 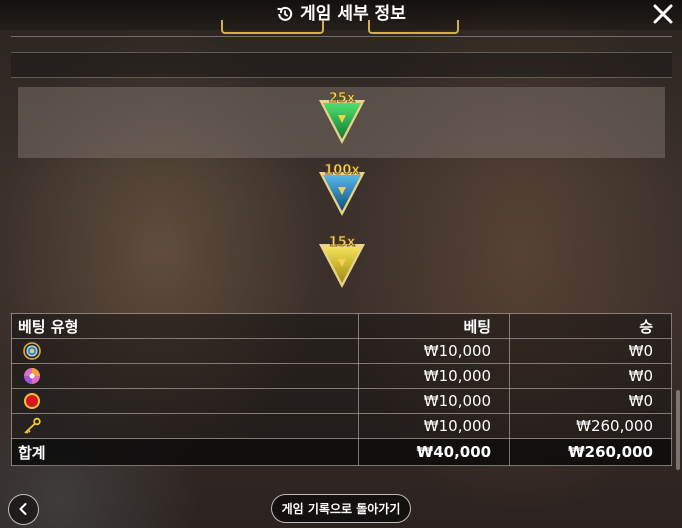 I want to click on triangle-icon: 25x, so click(x=342, y=117).